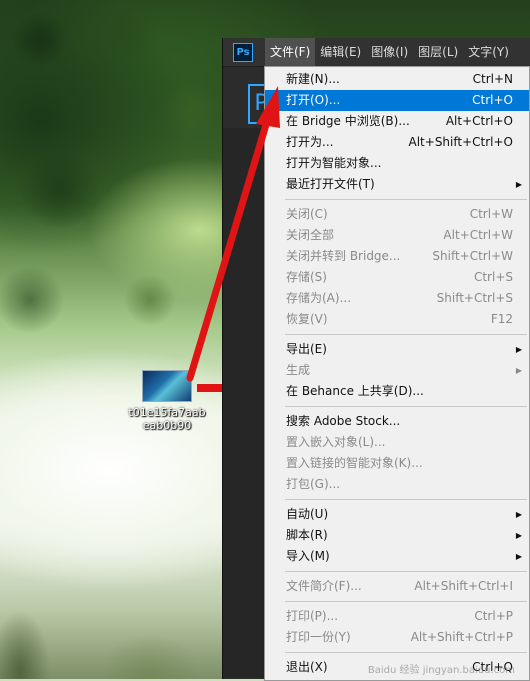  Describe the element at coordinates (461, 637) in the screenshot. I see `menu-item-shortcut: Alt+Shift+Ctrl+P` at that location.